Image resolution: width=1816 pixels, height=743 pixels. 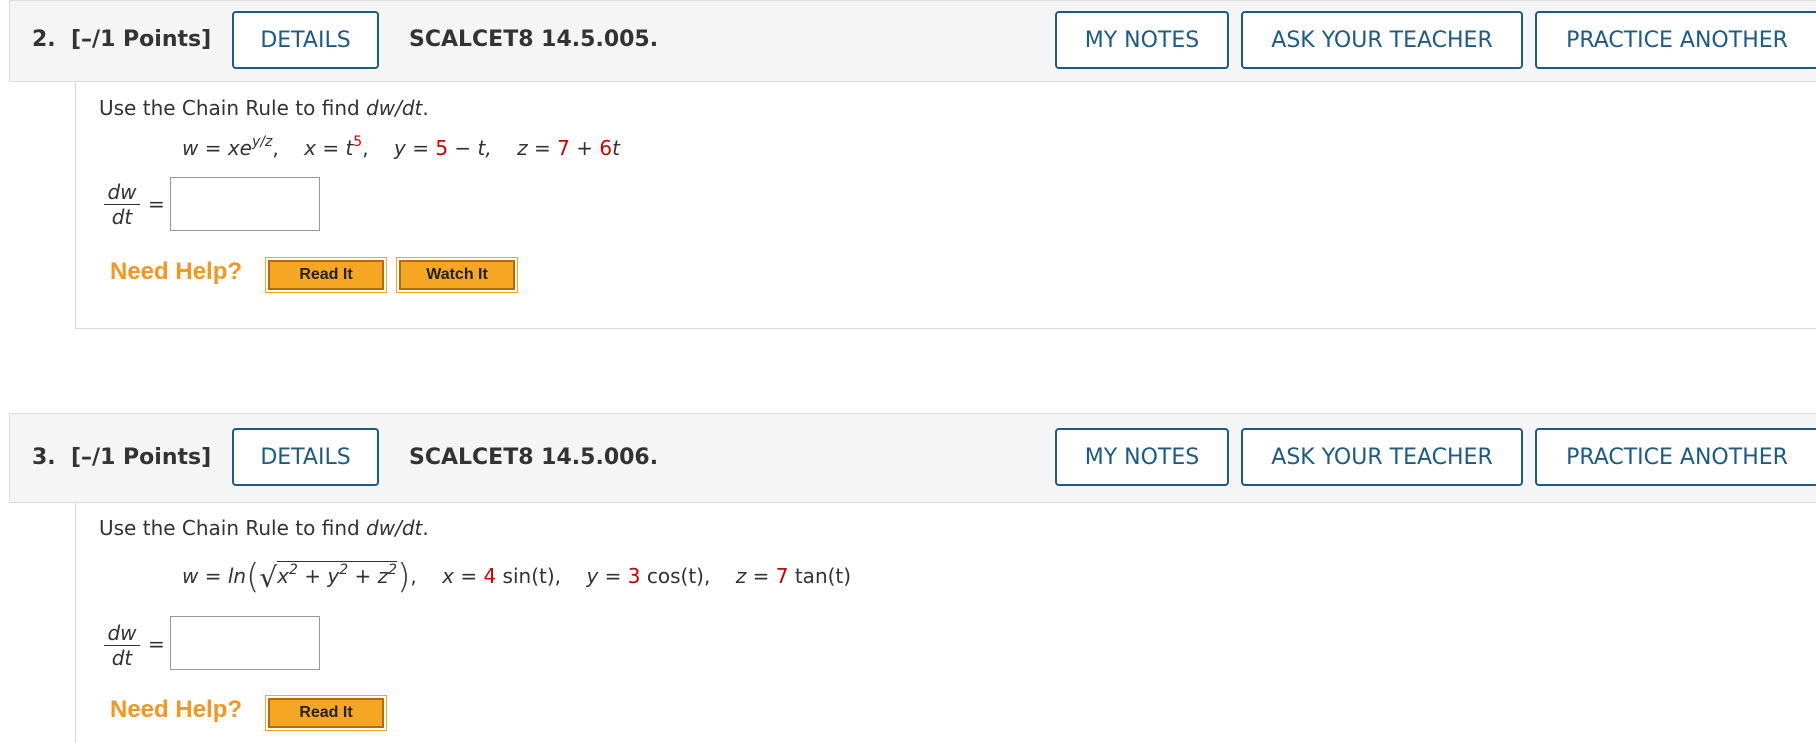 I want to click on question-code: SCALCET8 14.5.005., so click(x=534, y=39).